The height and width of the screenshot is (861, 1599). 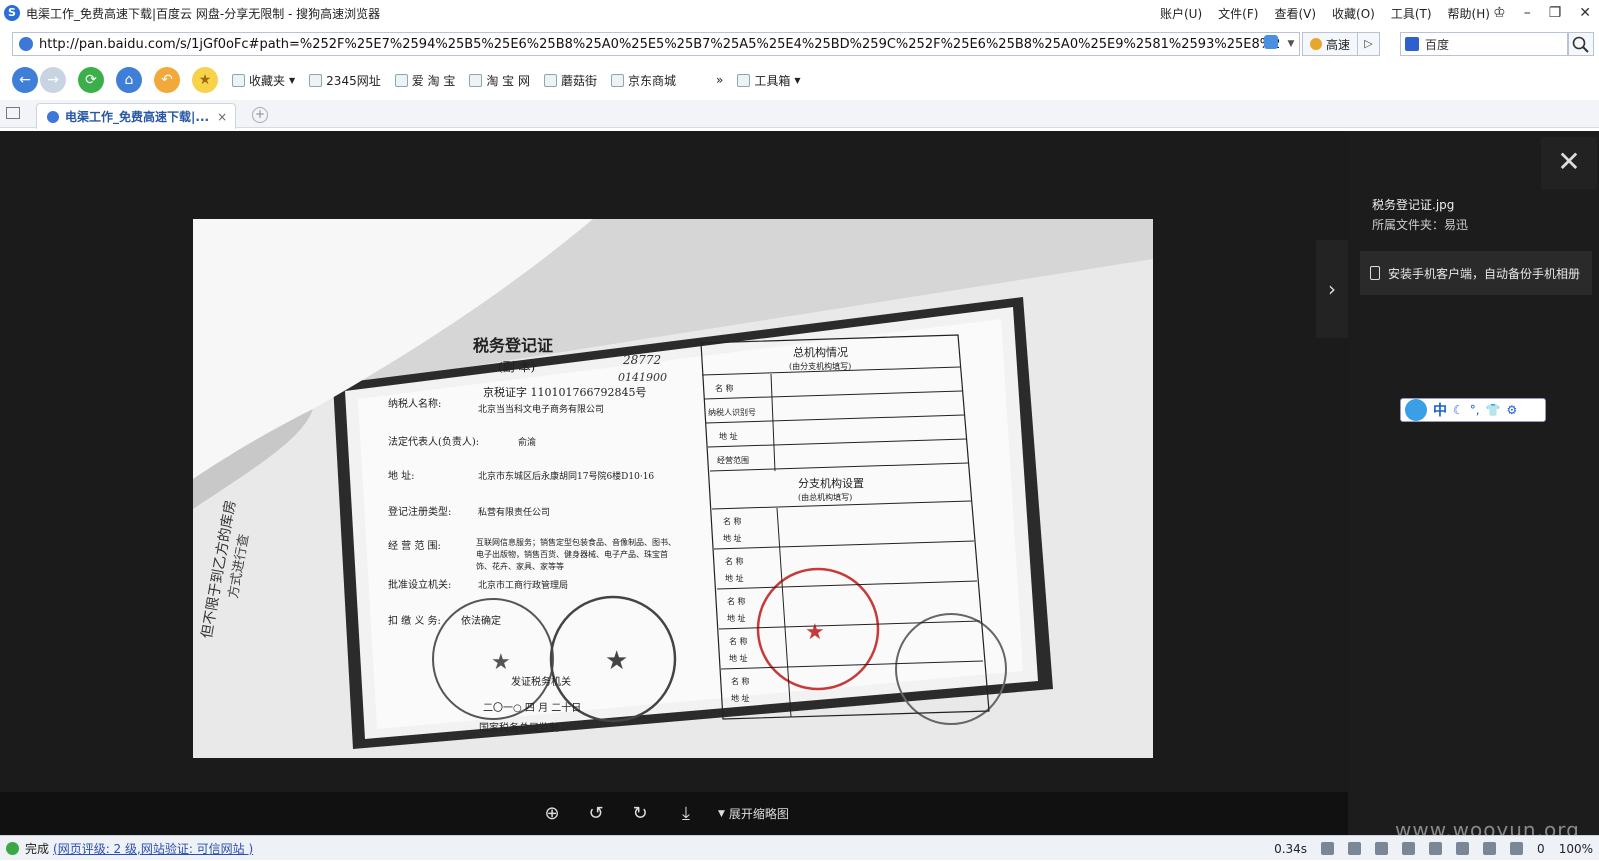 I want to click on volume-icon, so click(x=1409, y=848).